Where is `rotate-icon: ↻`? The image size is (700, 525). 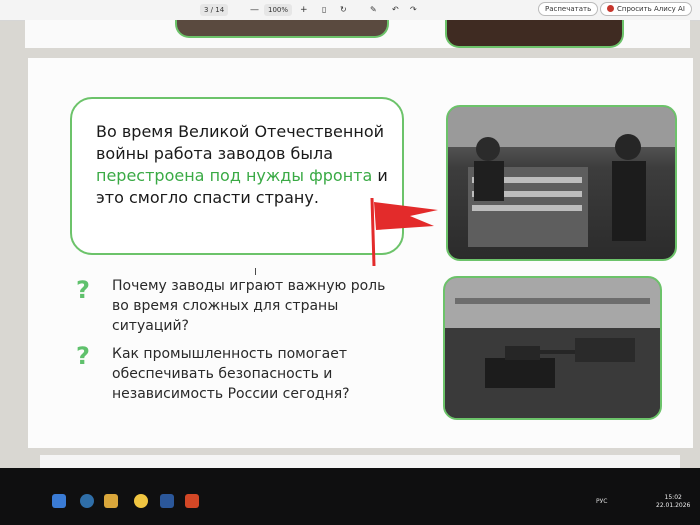
rotate-icon: ↻ is located at coordinates (343, 10).